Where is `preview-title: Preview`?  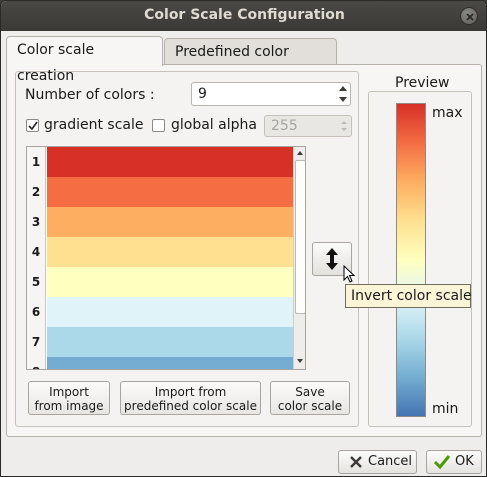 preview-title: Preview is located at coordinates (422, 83).